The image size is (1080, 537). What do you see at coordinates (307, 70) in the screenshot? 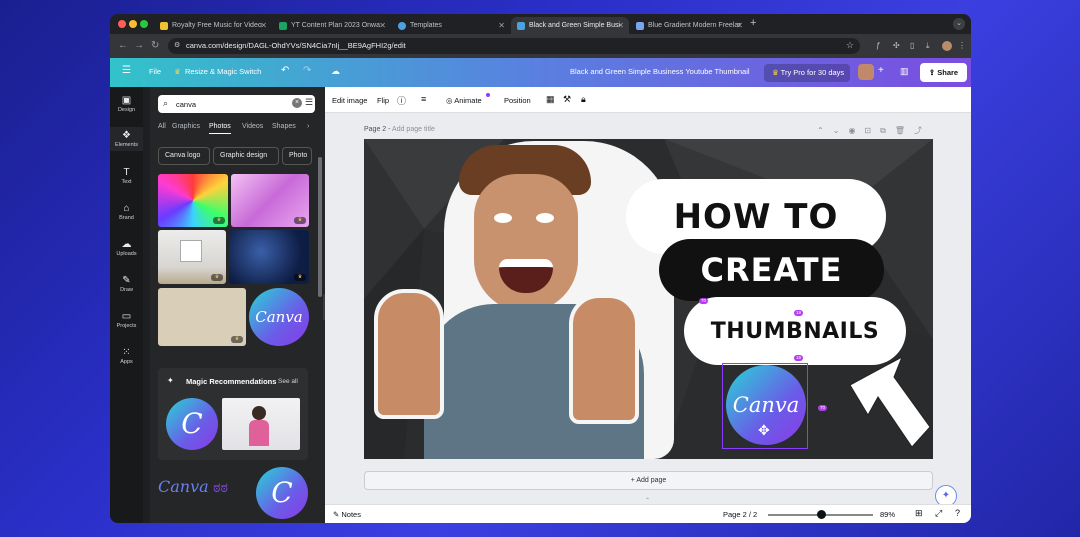
I see `redo-icon: ↷` at bounding box center [307, 70].